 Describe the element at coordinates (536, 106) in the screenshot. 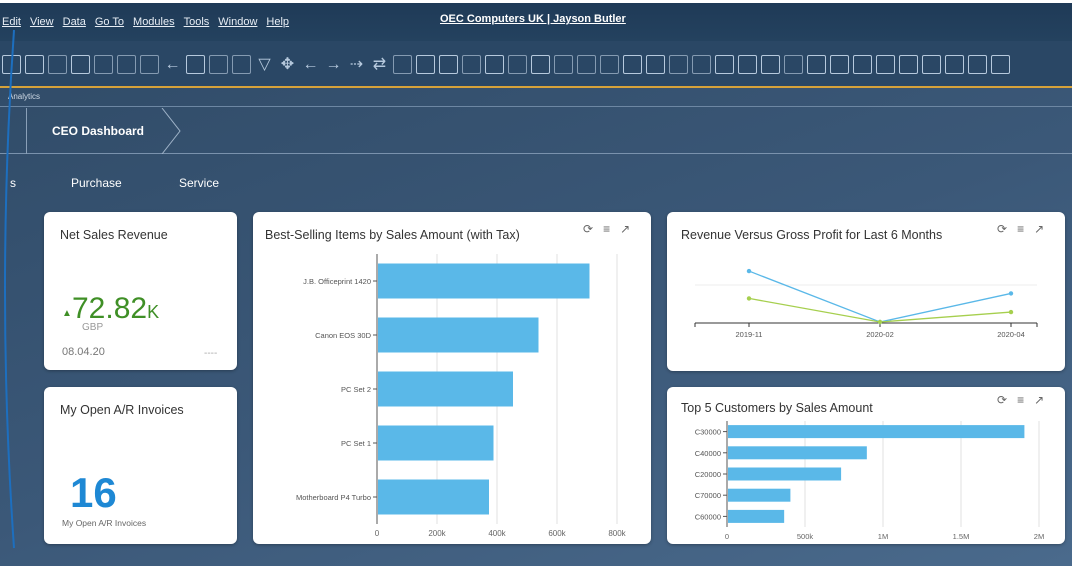

I see `divider` at that location.